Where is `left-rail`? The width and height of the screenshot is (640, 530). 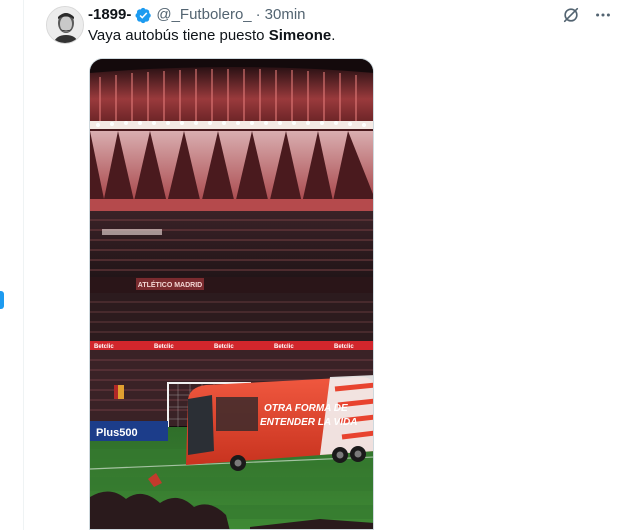
left-rail is located at coordinates (12, 265).